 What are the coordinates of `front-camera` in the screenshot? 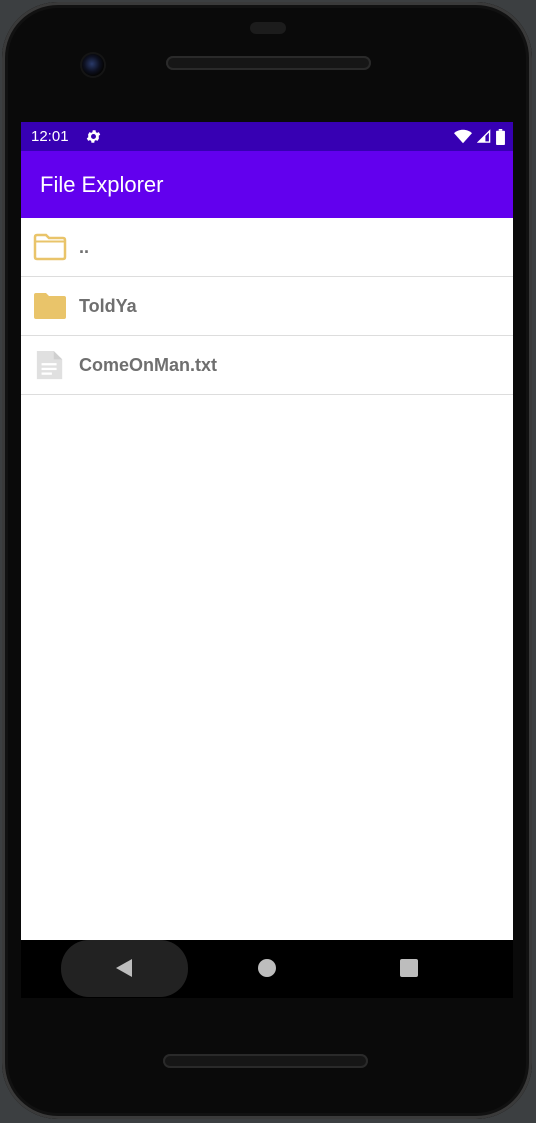 It's located at (93, 65).